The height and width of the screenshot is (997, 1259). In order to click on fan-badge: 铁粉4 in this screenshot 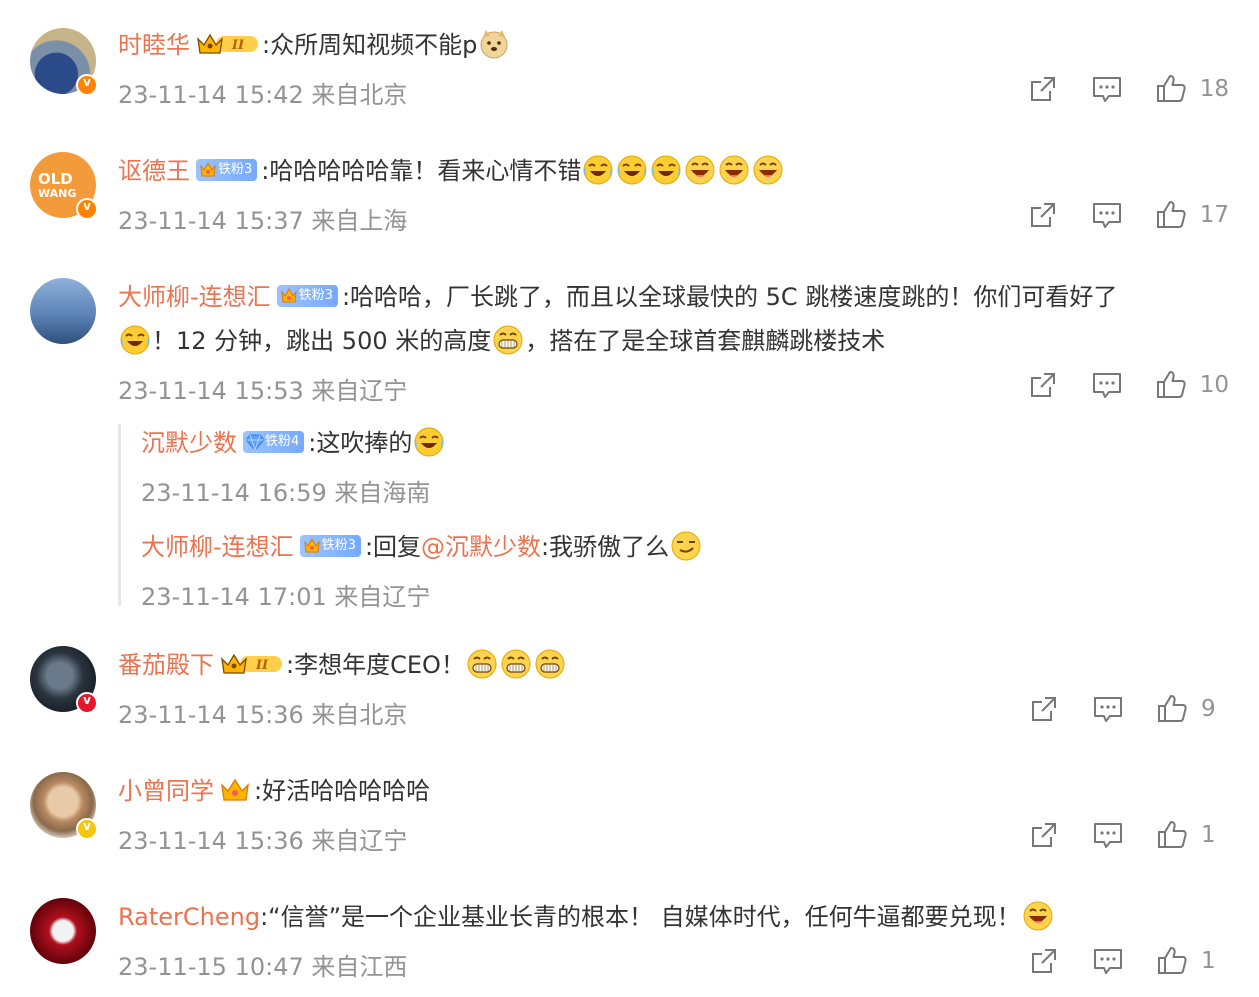, I will do `click(274, 442)`.